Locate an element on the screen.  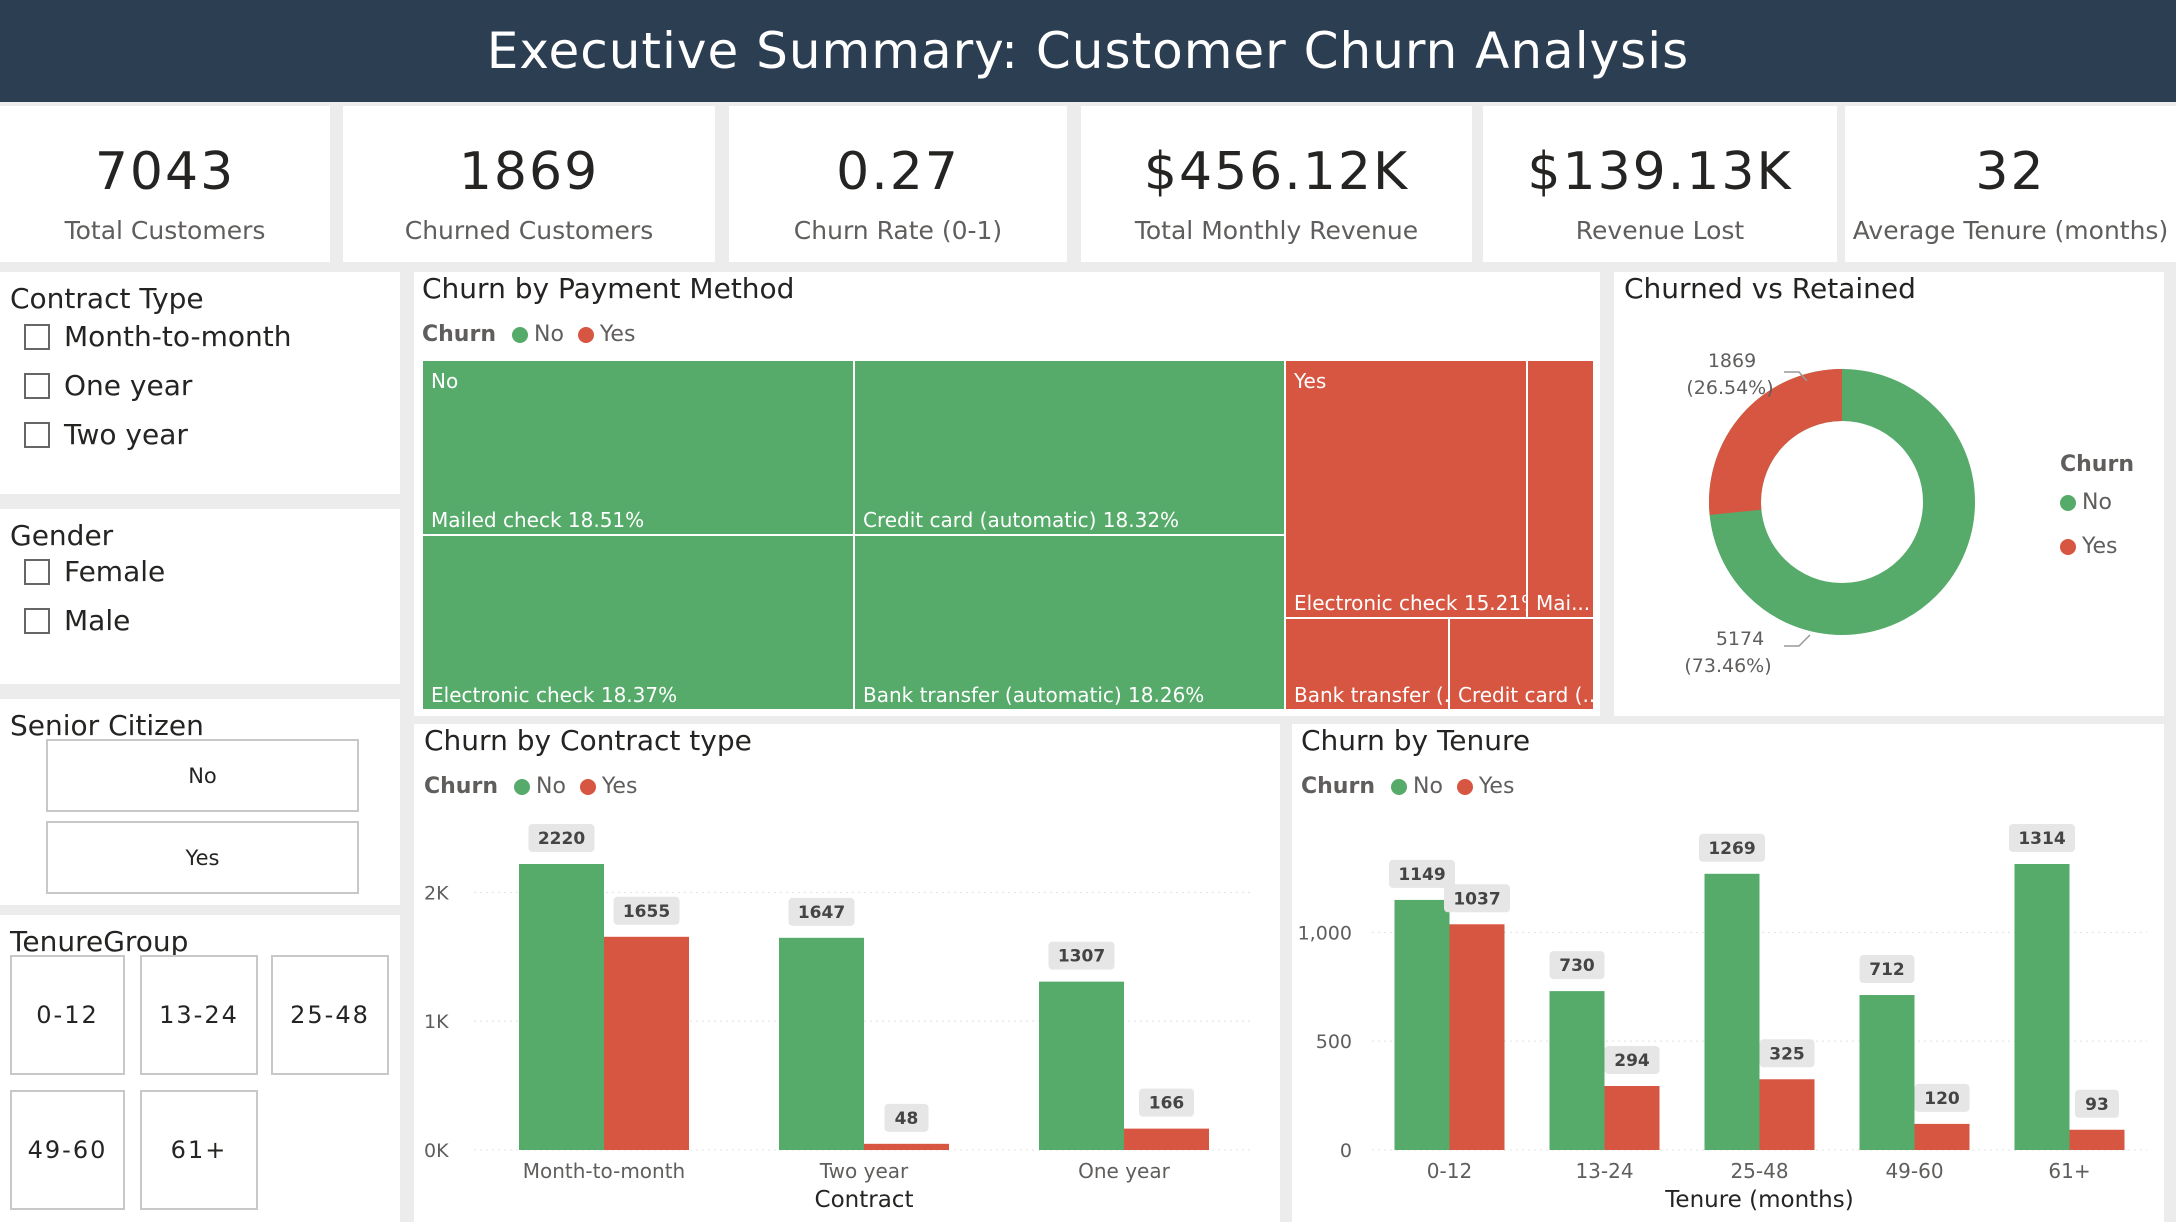
kpi-card-average-tenure: 32 Average Tenure (months) is located at coordinates (2010, 184).